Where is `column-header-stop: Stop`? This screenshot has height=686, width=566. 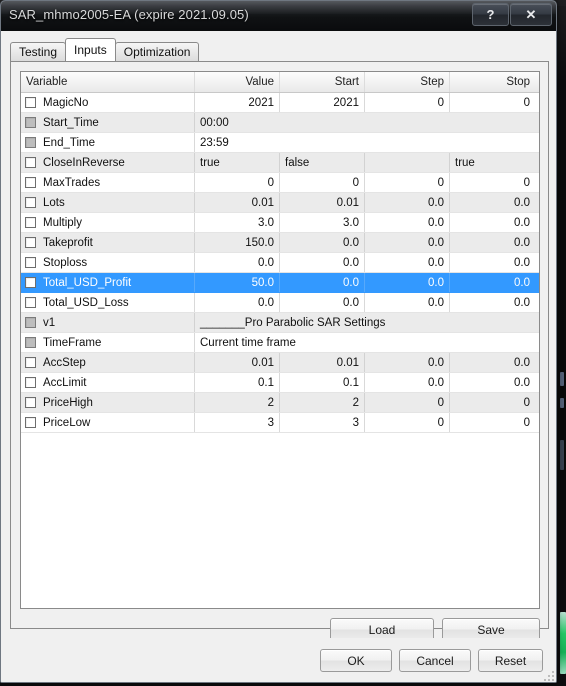
column-header-stop: Stop is located at coordinates (492, 82).